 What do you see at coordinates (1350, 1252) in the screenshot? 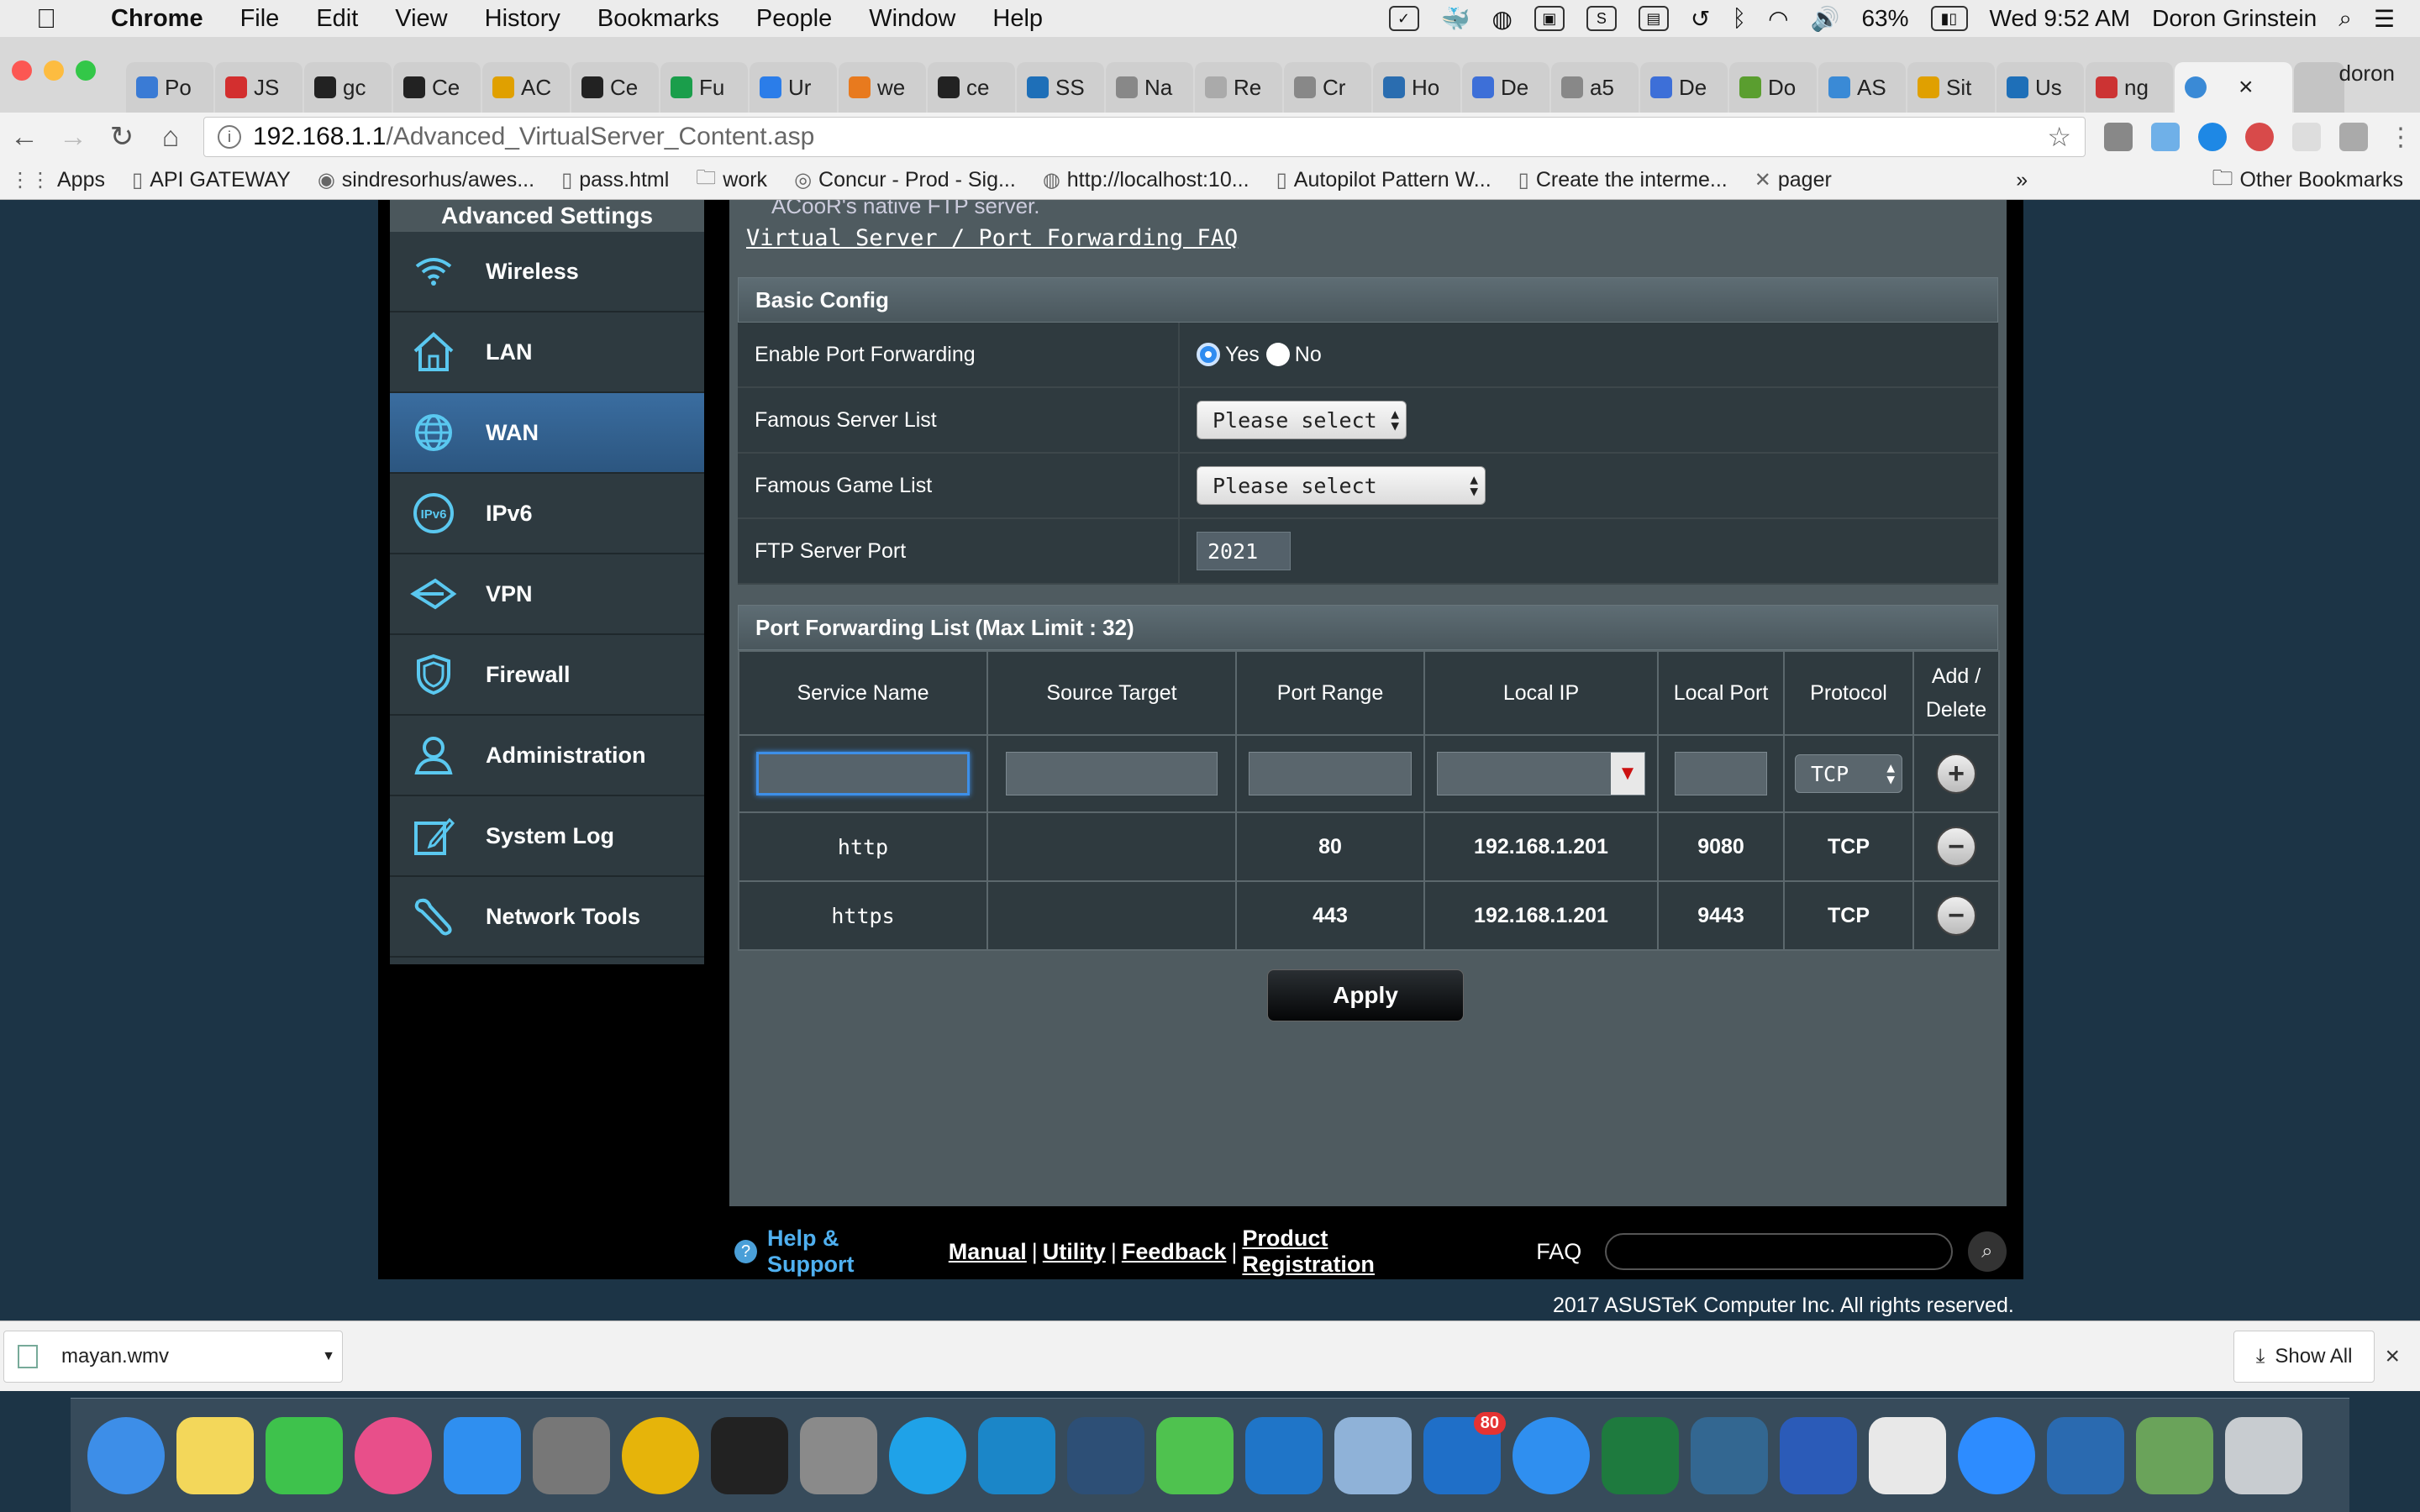
I see `product-registration-link: Product Registration` at bounding box center [1350, 1252].